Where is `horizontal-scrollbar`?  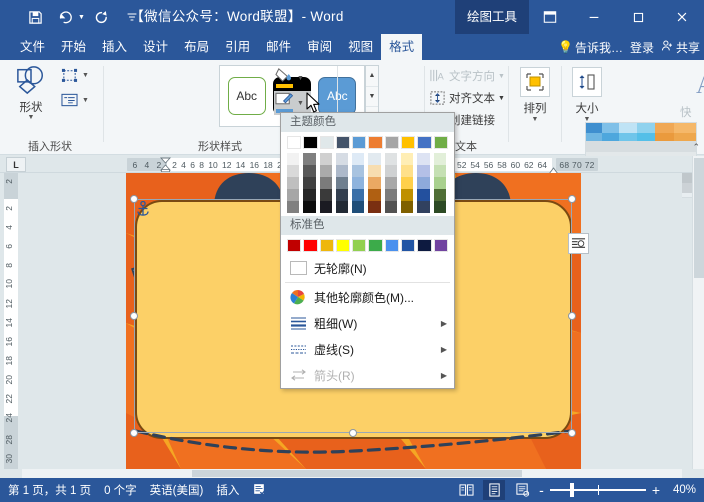 horizontal-scrollbar is located at coordinates (352, 473).